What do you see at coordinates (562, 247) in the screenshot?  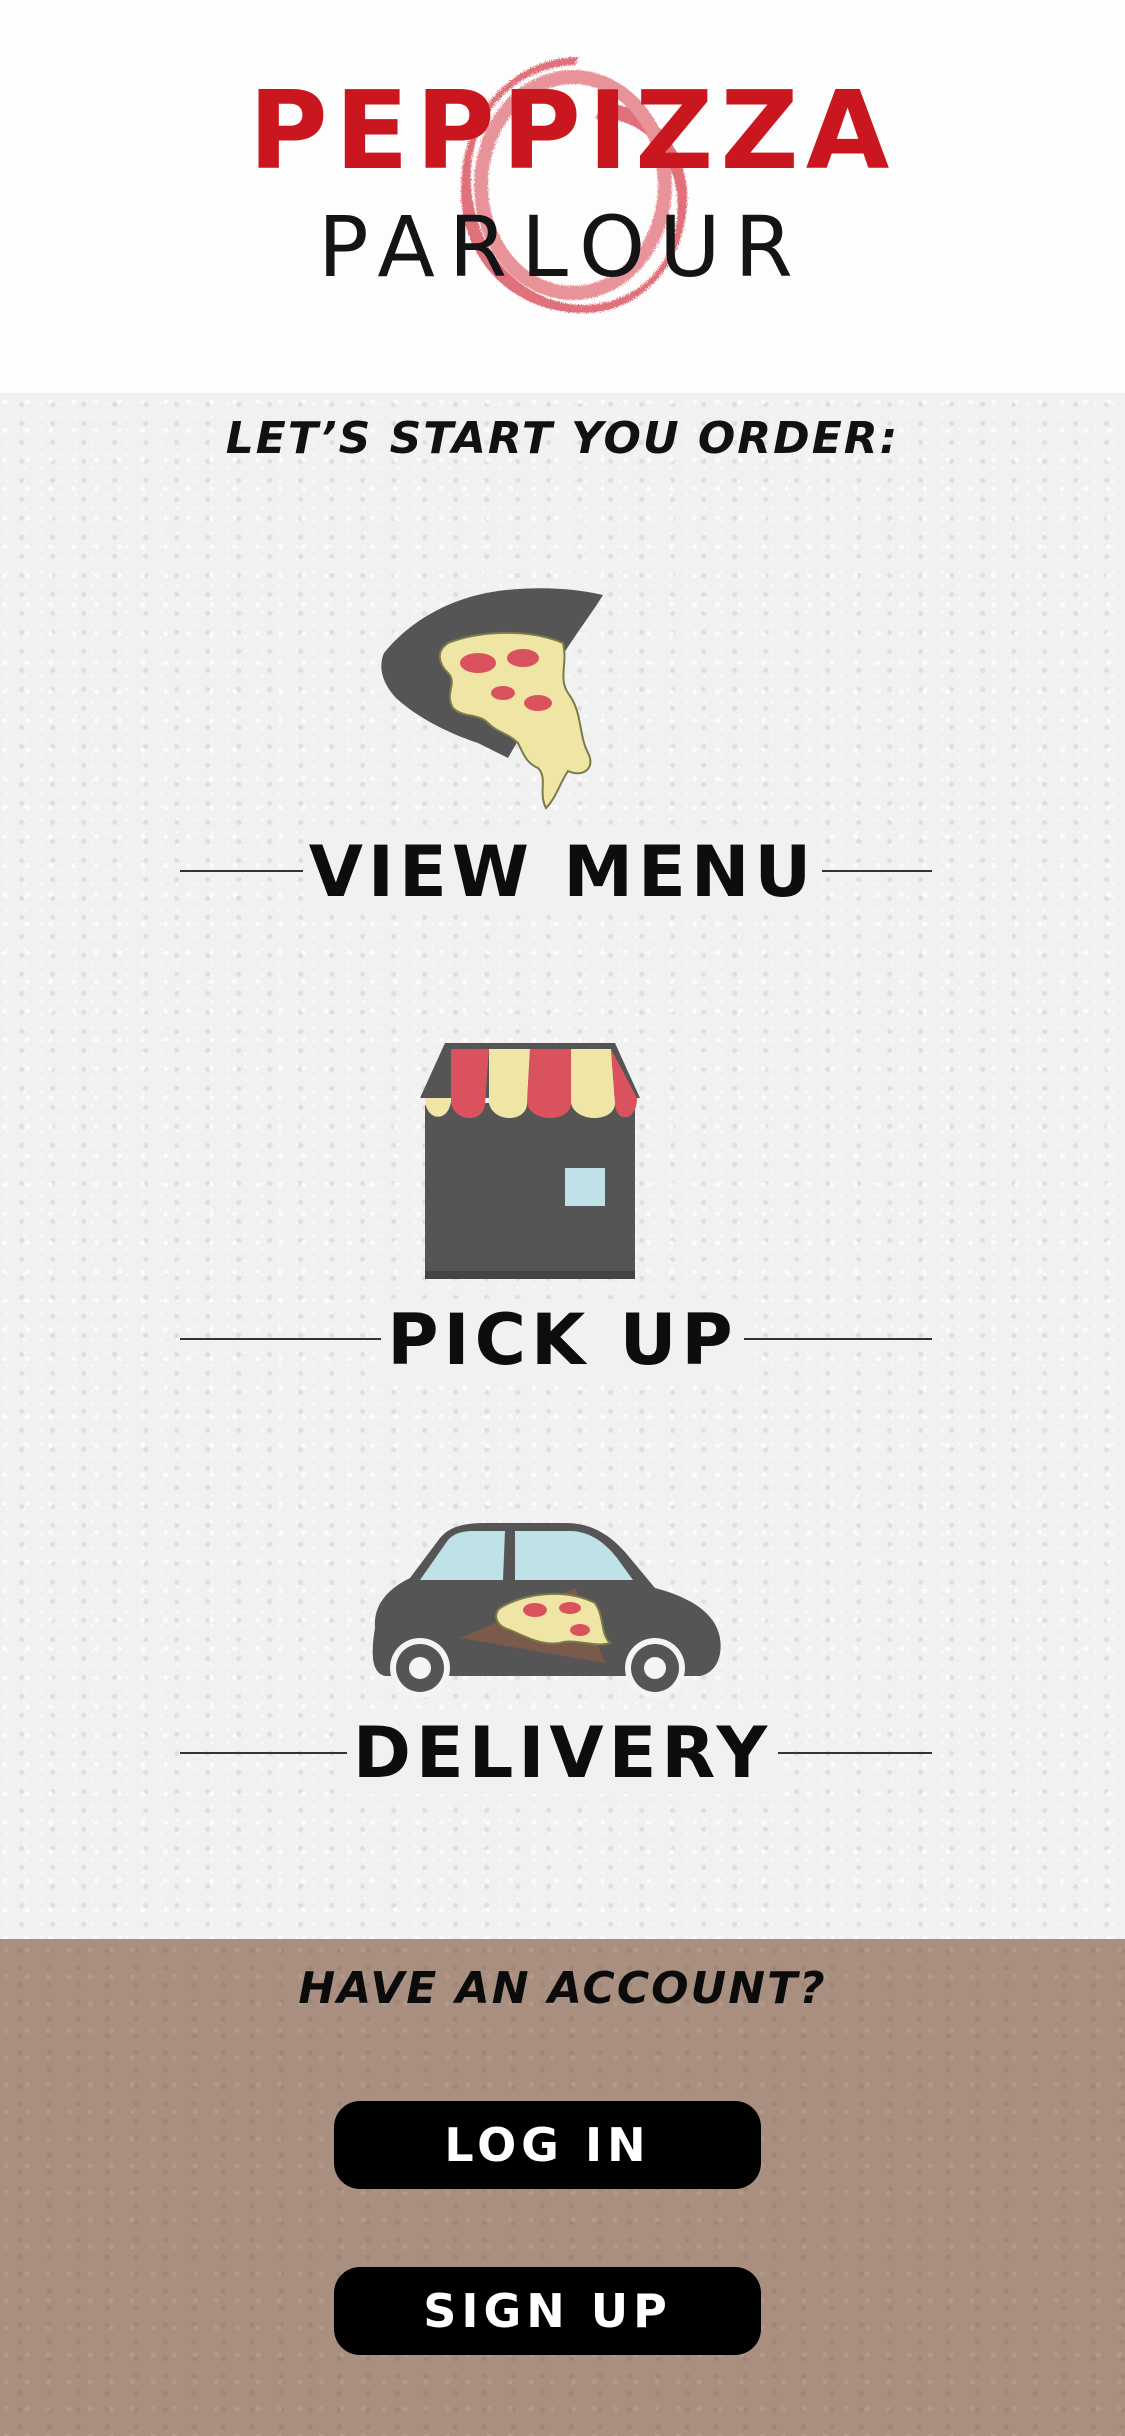 I see `brand-name-line2: PARLOUR` at bounding box center [562, 247].